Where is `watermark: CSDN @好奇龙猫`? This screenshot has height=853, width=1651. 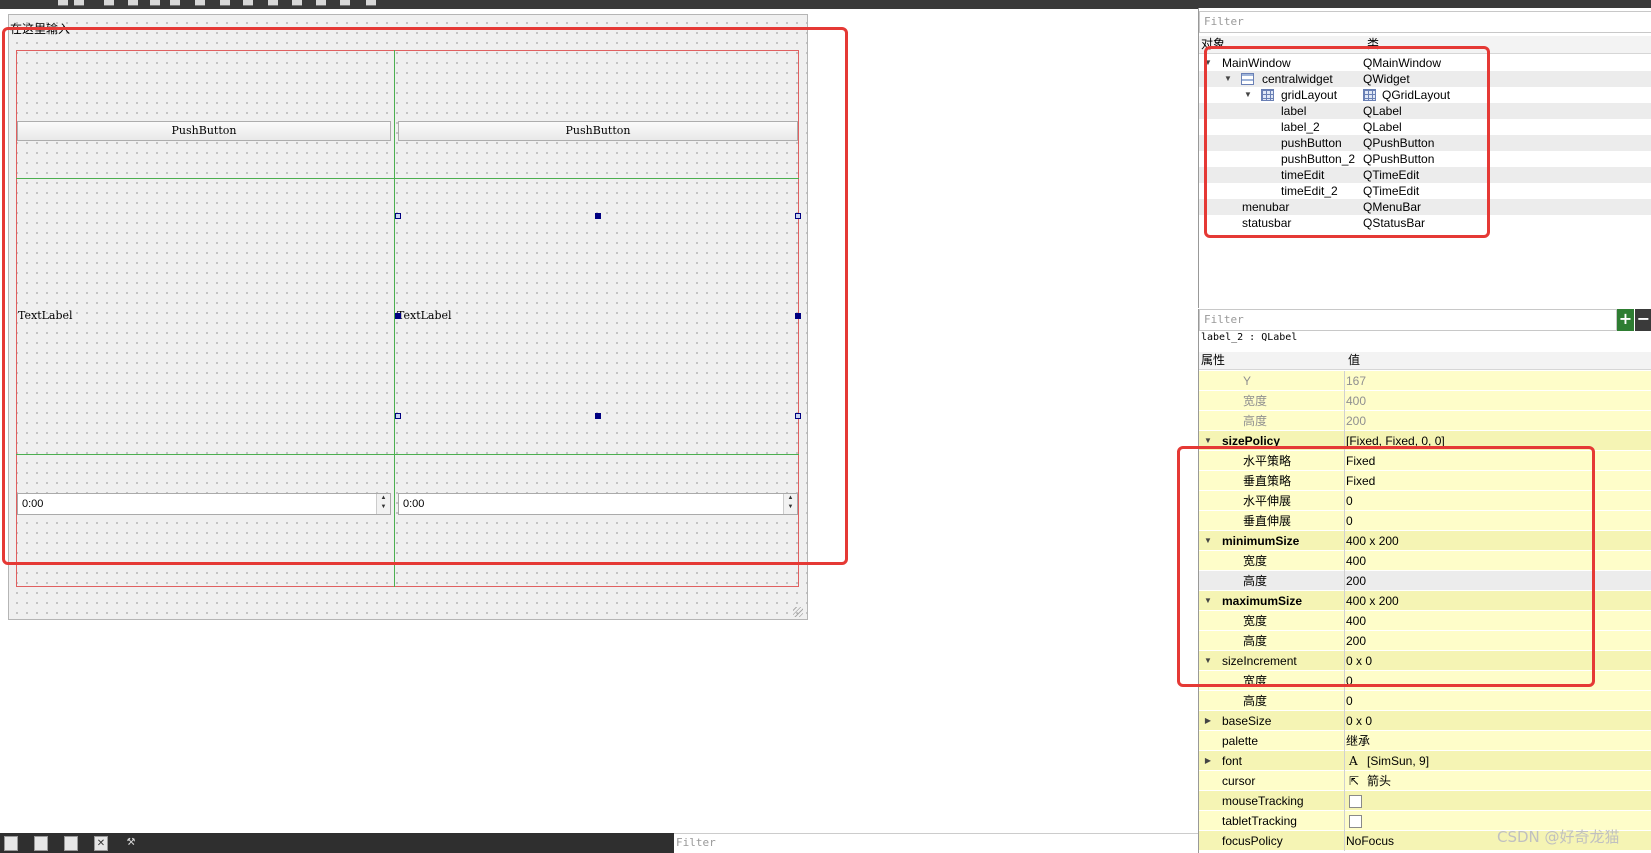 watermark: CSDN @好奇龙猫 is located at coordinates (1558, 837).